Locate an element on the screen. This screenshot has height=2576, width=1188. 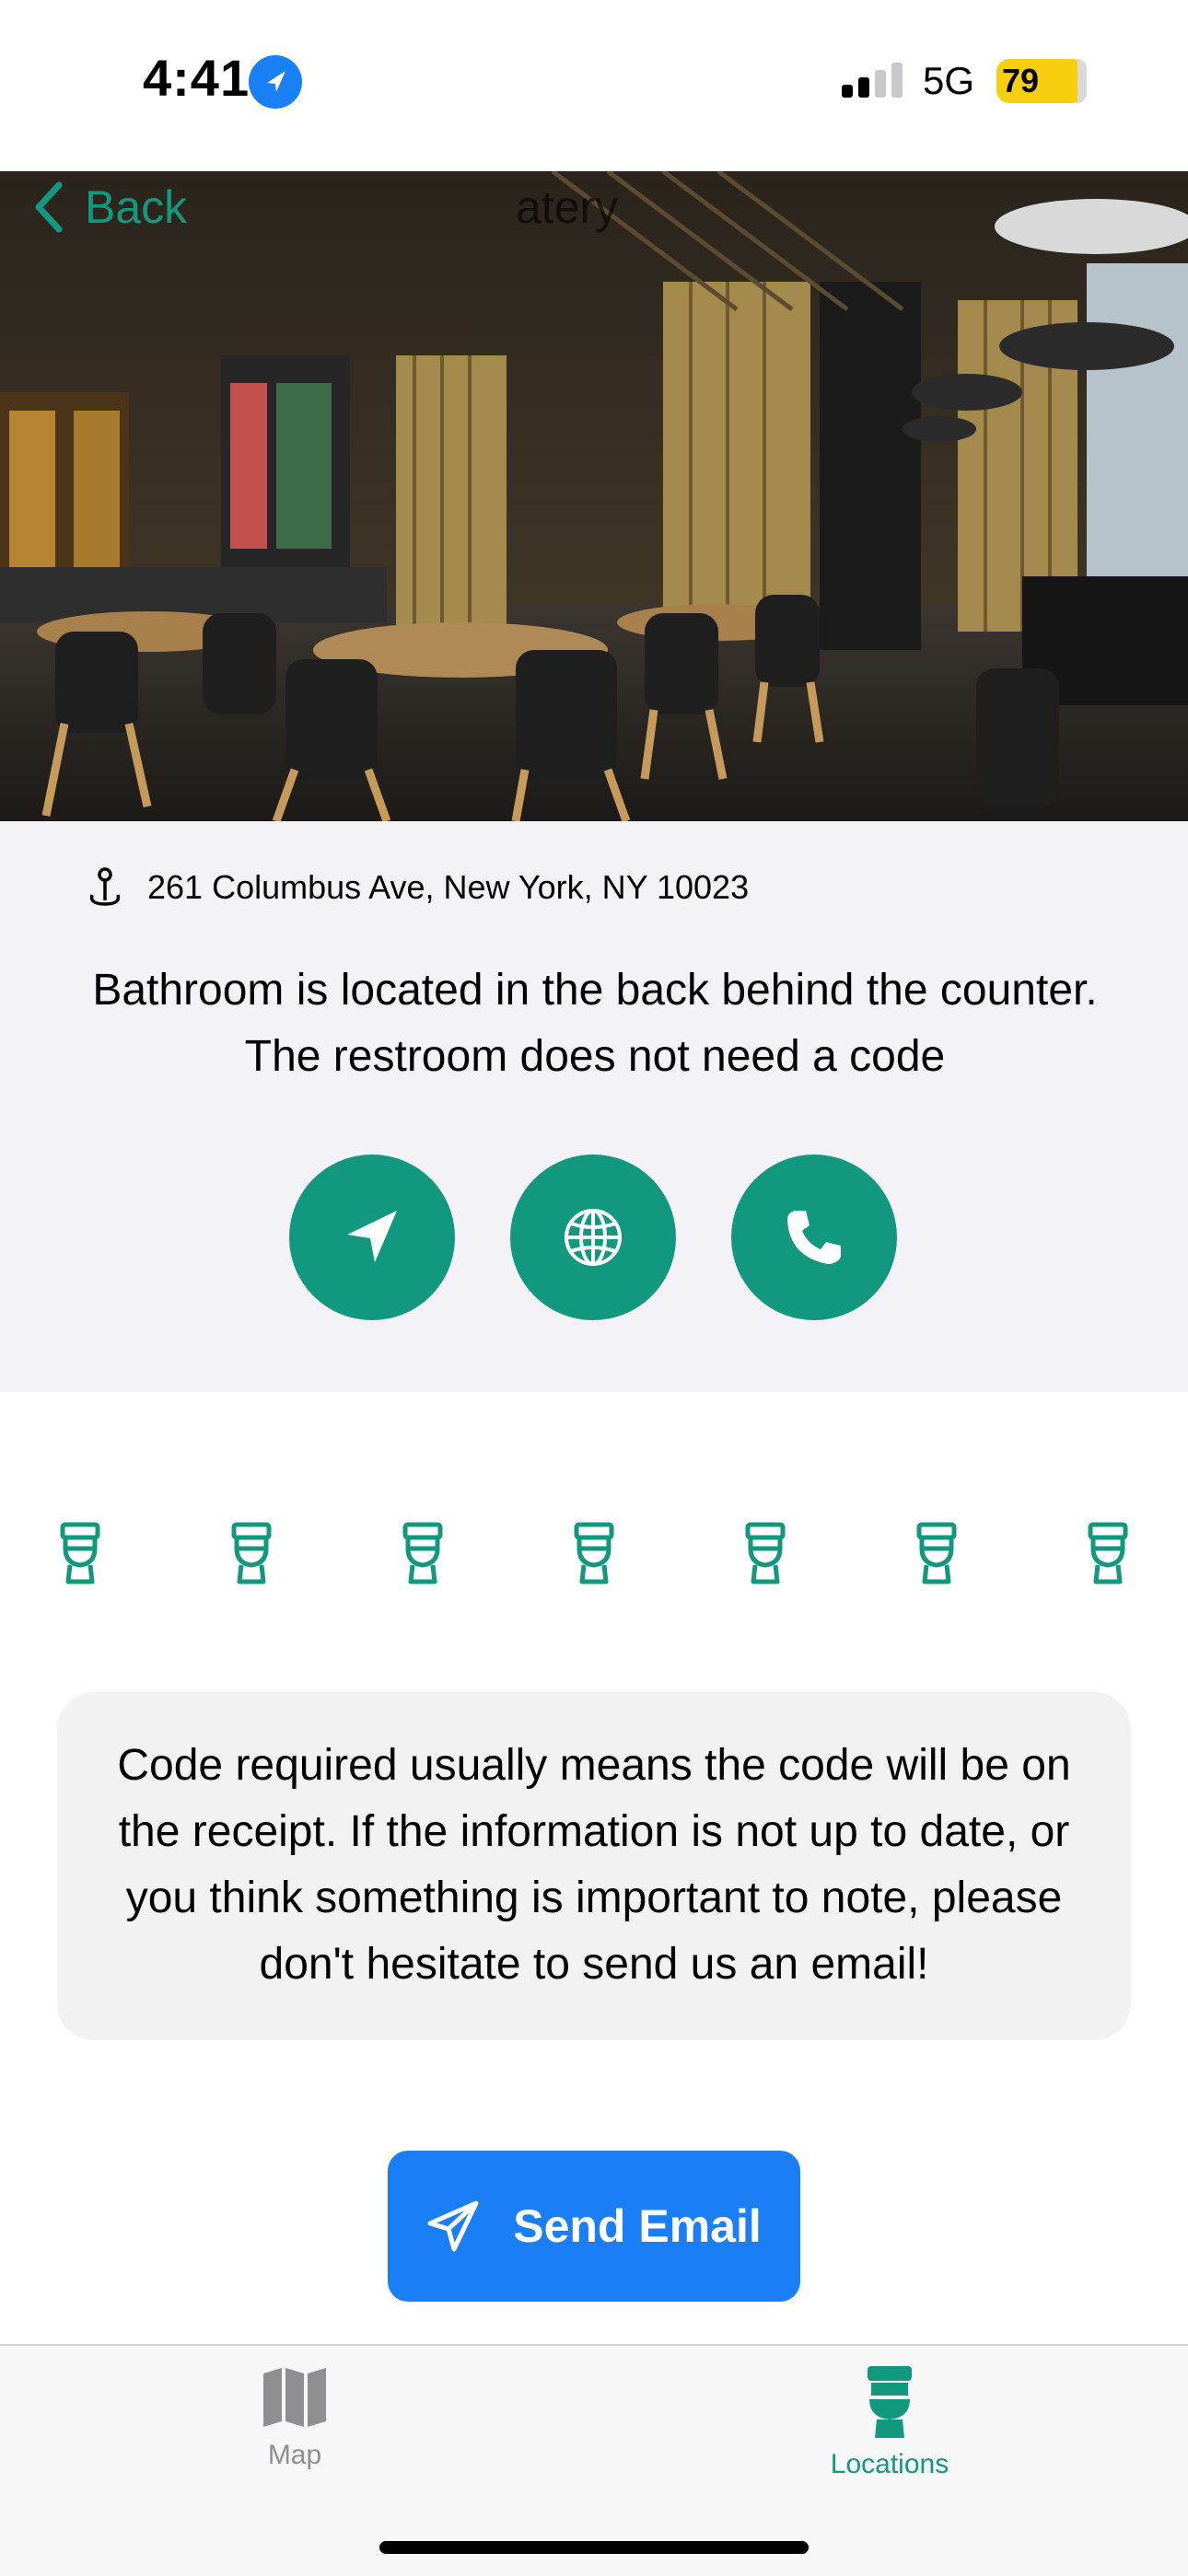
directions-button is located at coordinates (372, 1237).